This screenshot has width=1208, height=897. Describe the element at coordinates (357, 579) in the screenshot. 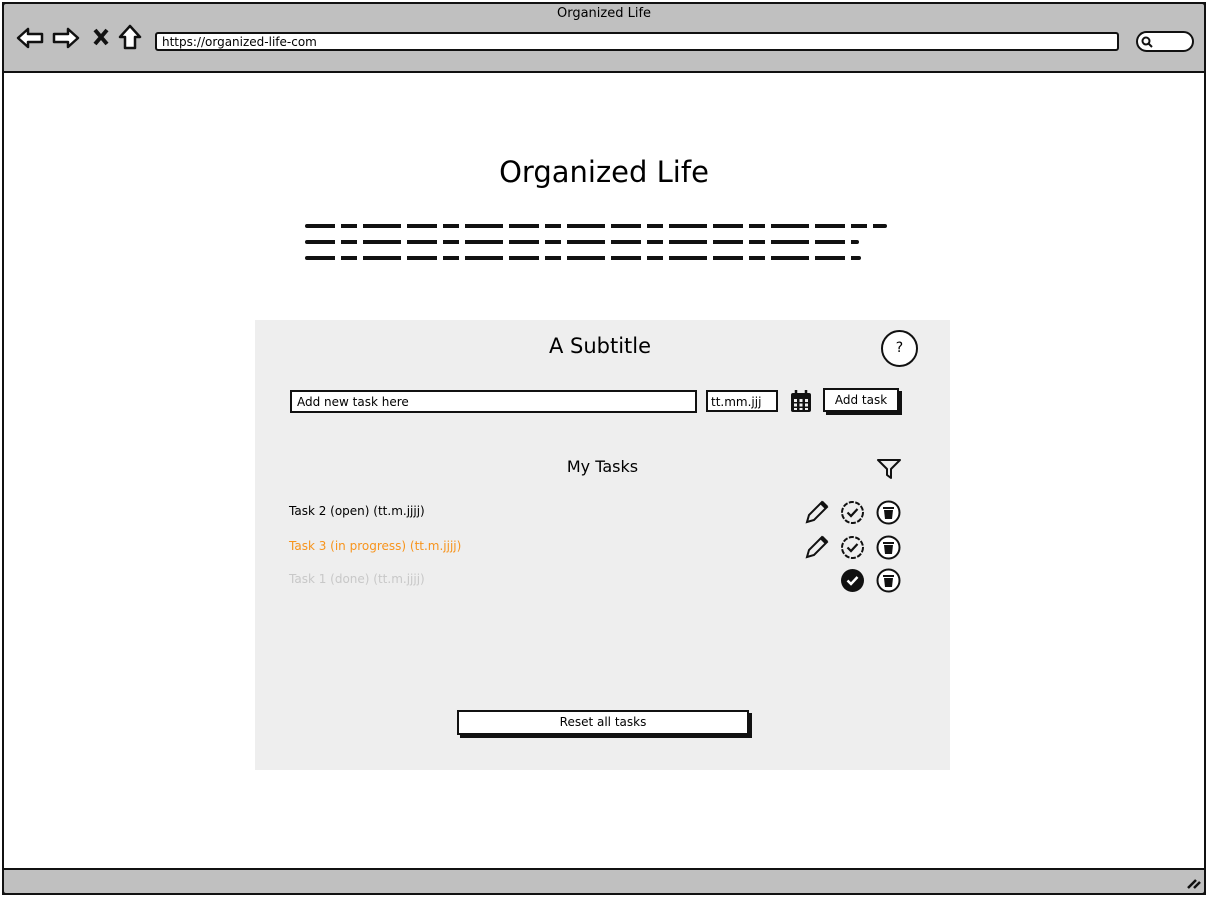

I see `task-item-done: Task 1 (done) (tt.m.jjjj)` at that location.